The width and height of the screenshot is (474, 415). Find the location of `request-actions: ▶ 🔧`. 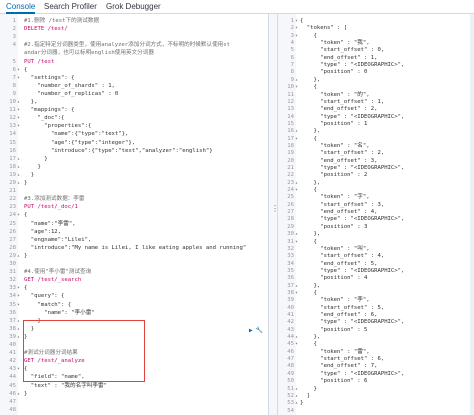

request-actions: ▶ 🔧 is located at coordinates (257, 330).